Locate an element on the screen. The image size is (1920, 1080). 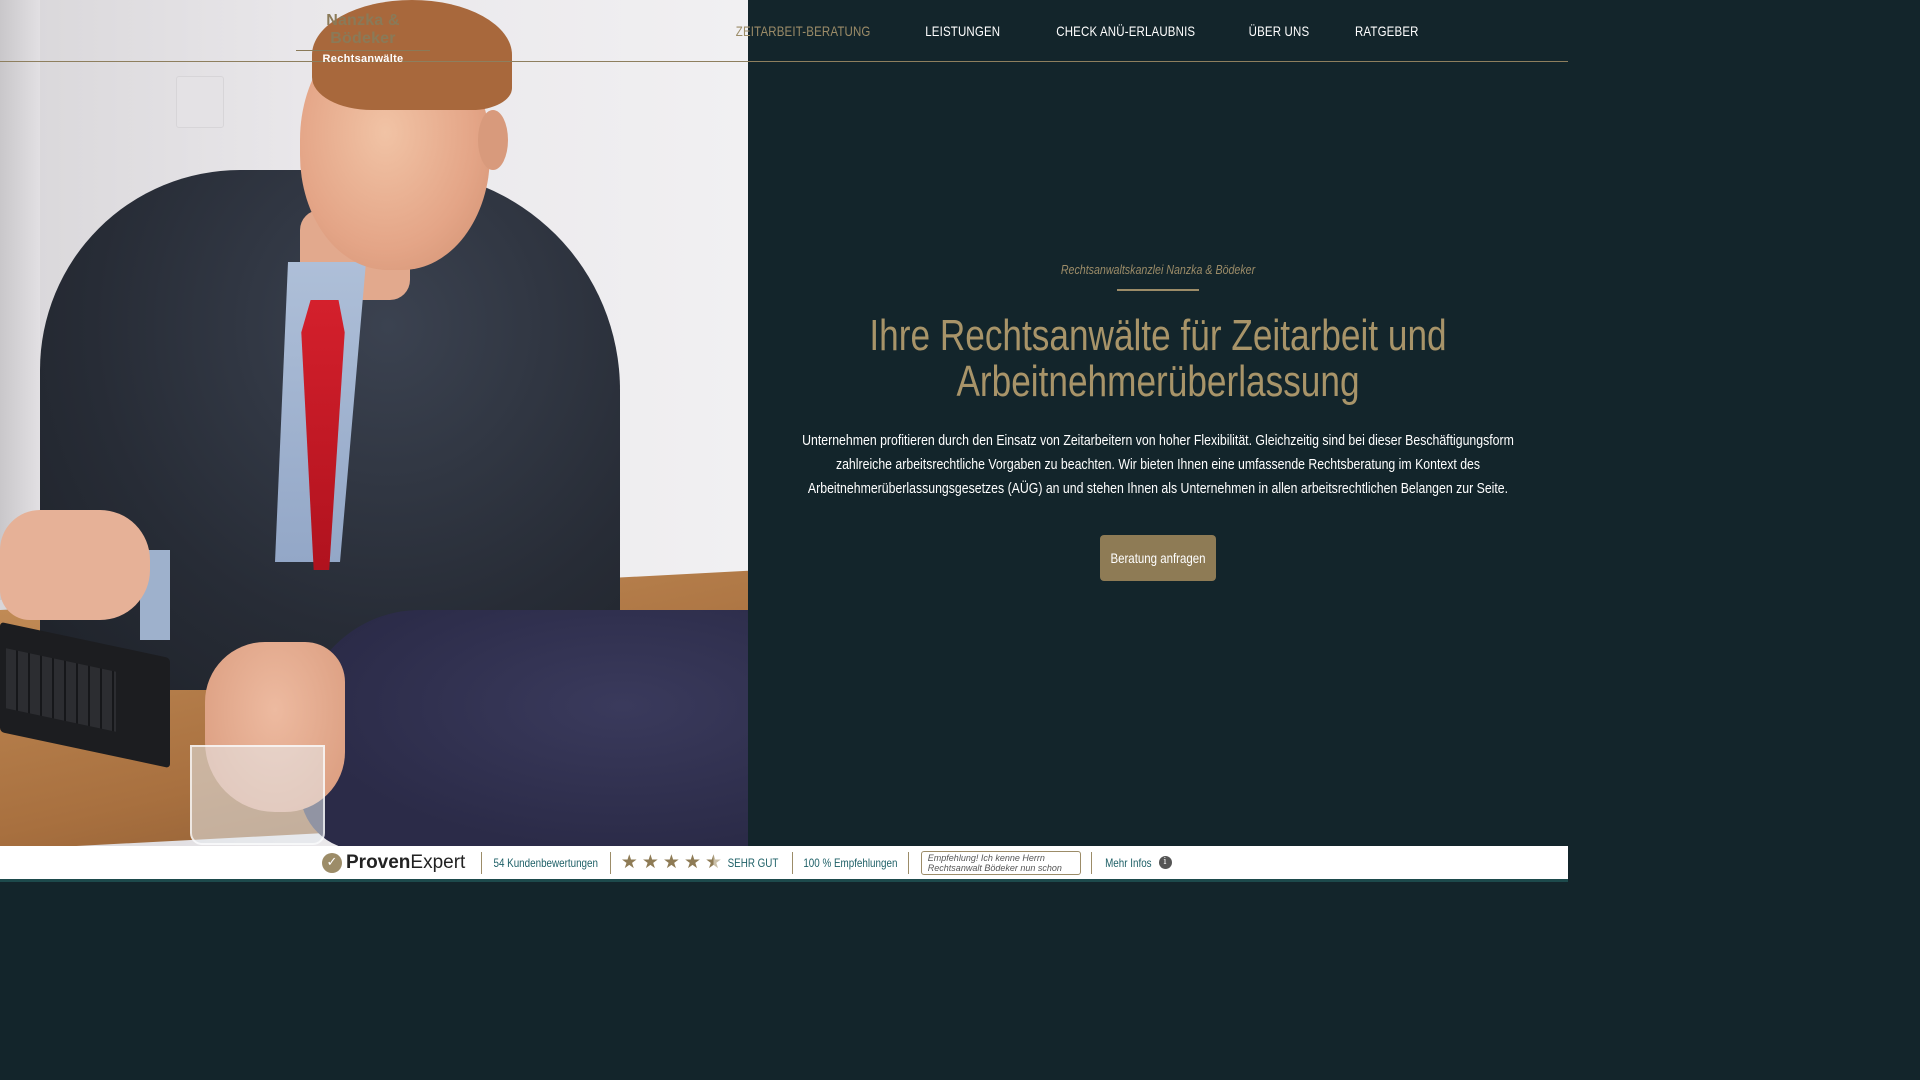
star-rating: ★ ★ ★ ★ ★ is located at coordinates (671, 862).